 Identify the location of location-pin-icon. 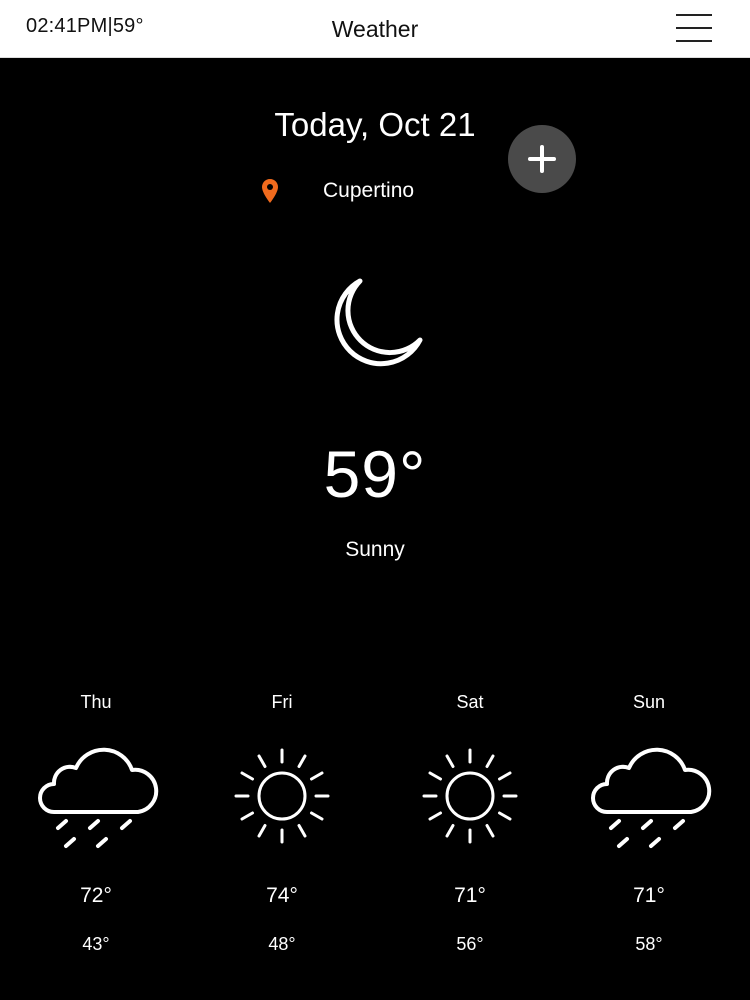
(270, 191).